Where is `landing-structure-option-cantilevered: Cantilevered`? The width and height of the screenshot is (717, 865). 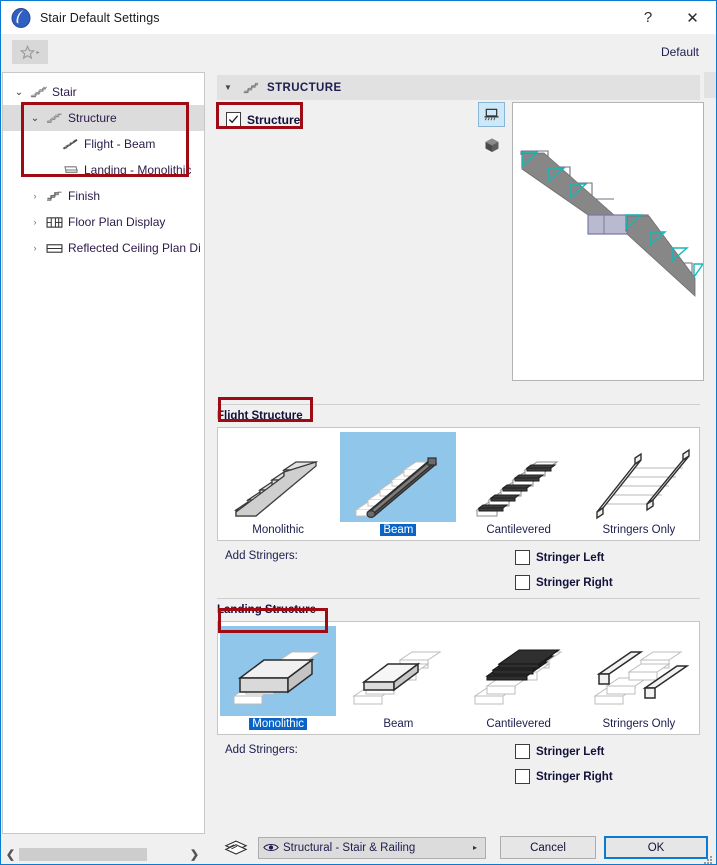
landing-structure-option-cantilevered: Cantilevered is located at coordinates (519, 679).